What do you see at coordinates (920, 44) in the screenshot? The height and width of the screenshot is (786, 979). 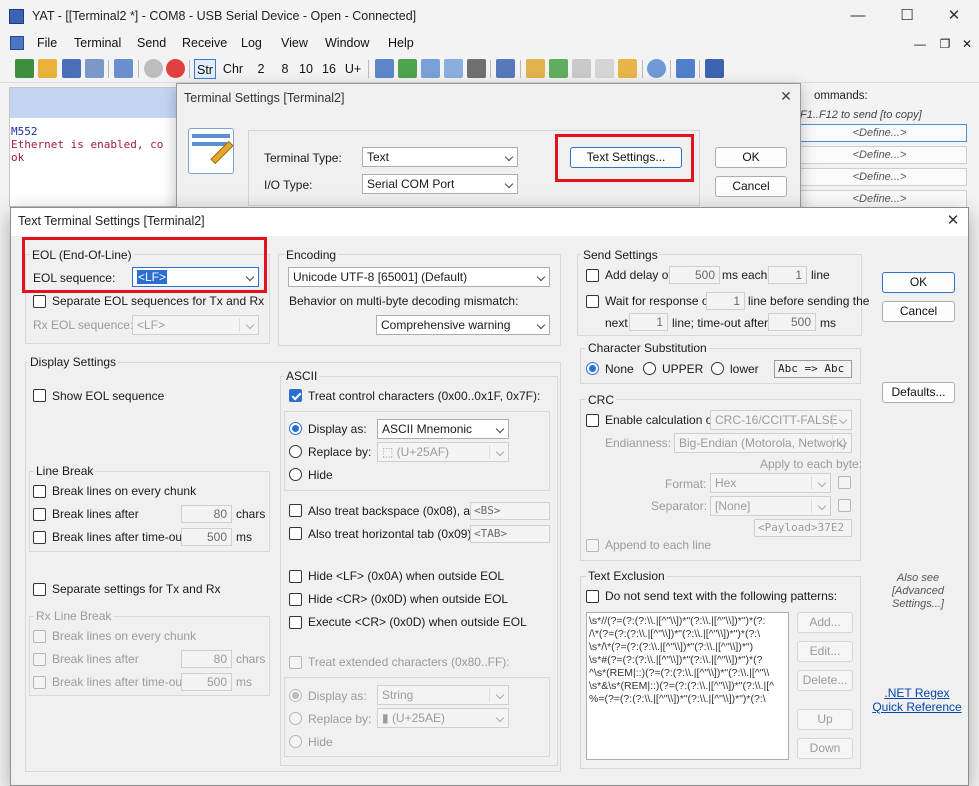 I see `mdi-minimize-icon: —` at bounding box center [920, 44].